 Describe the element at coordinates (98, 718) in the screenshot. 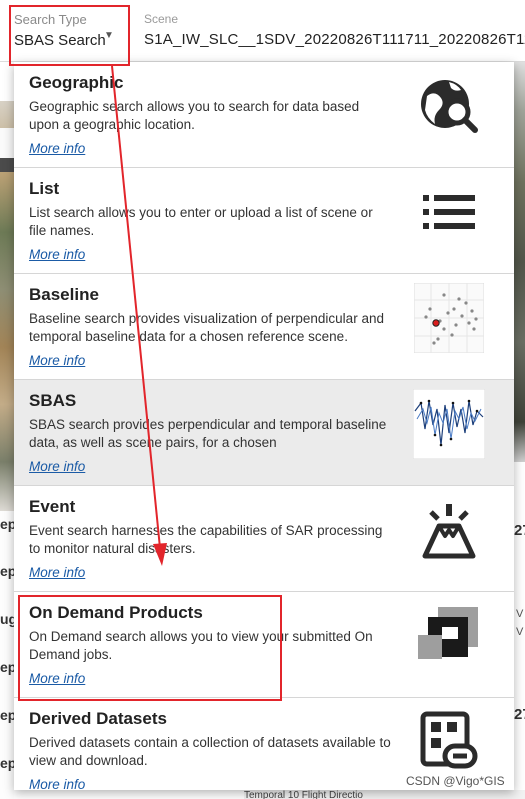

I see `menu-item-title: Derived Datasets` at that location.